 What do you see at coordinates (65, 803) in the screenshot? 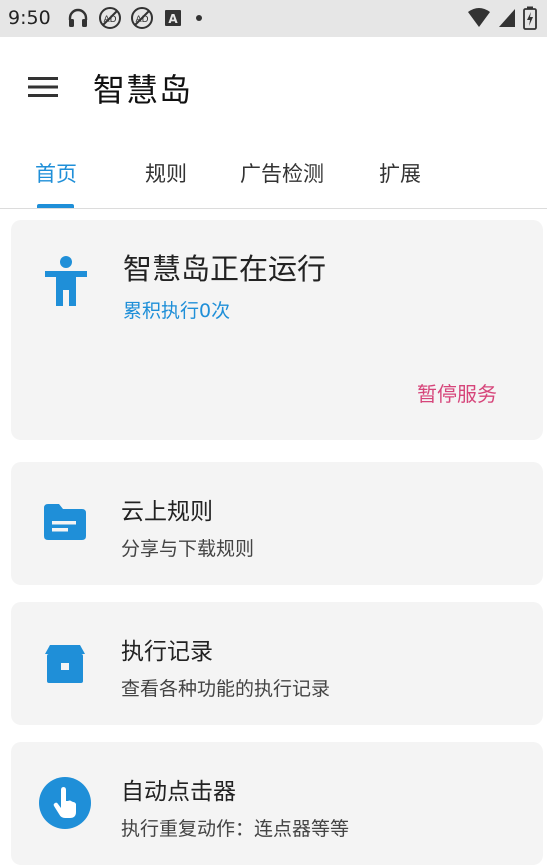
I see `touch-icon` at bounding box center [65, 803].